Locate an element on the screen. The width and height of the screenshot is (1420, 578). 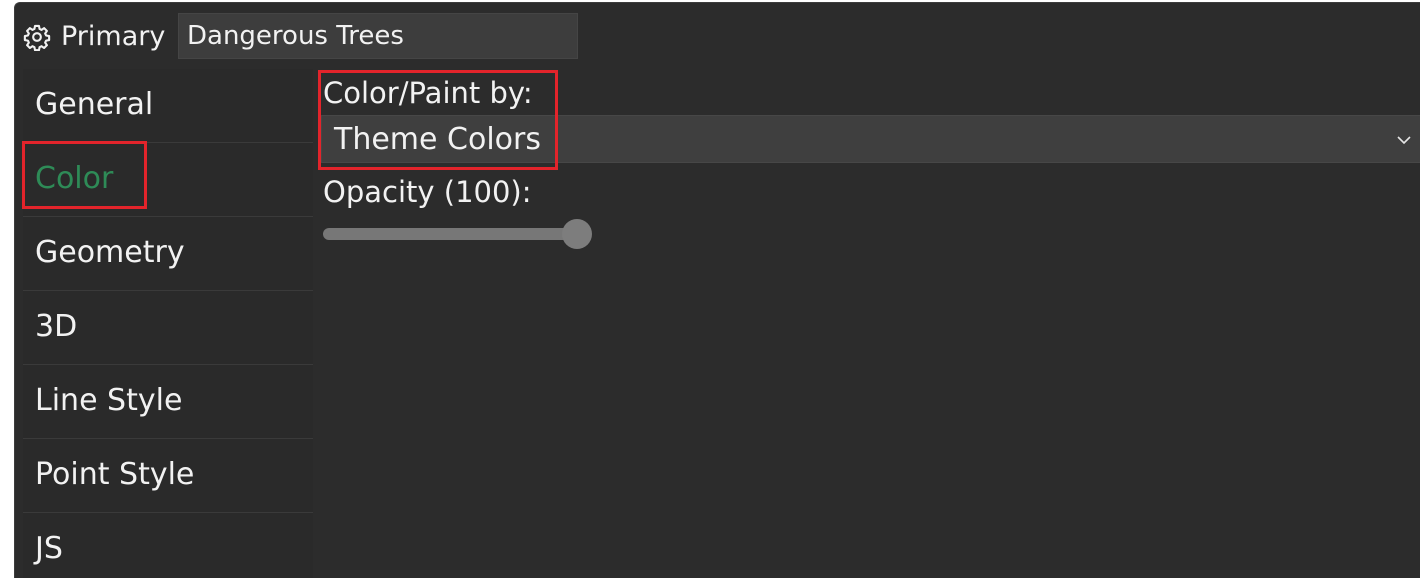
chevron-down-icon is located at coordinates (1404, 140).